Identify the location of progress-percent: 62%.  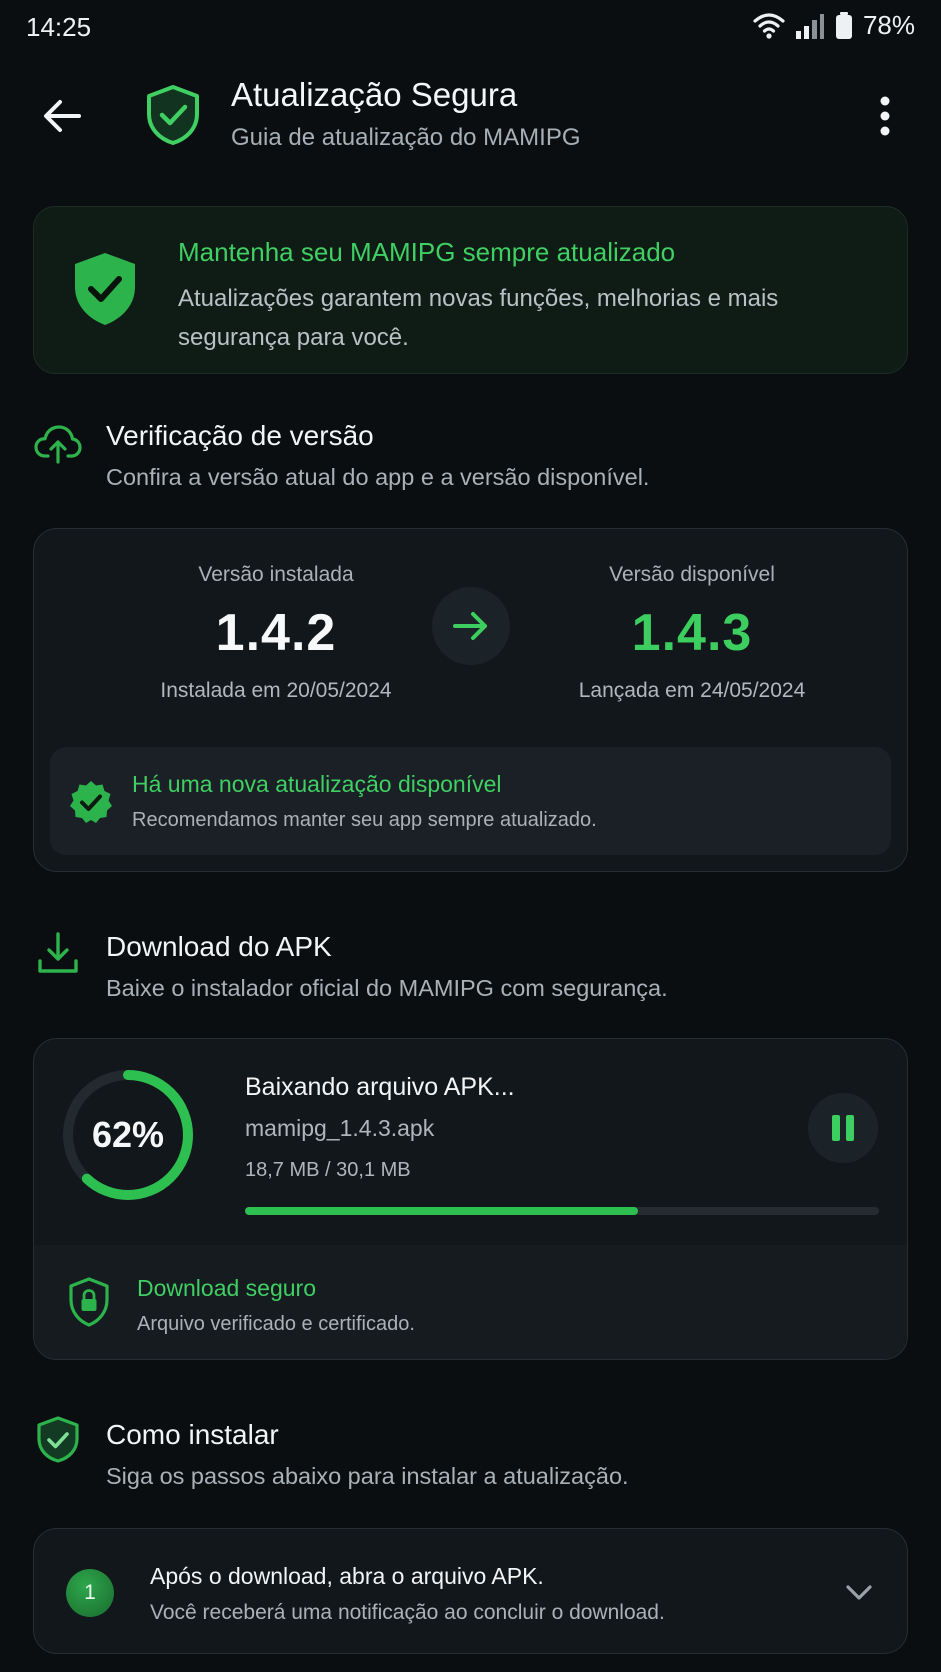
(128, 1134).